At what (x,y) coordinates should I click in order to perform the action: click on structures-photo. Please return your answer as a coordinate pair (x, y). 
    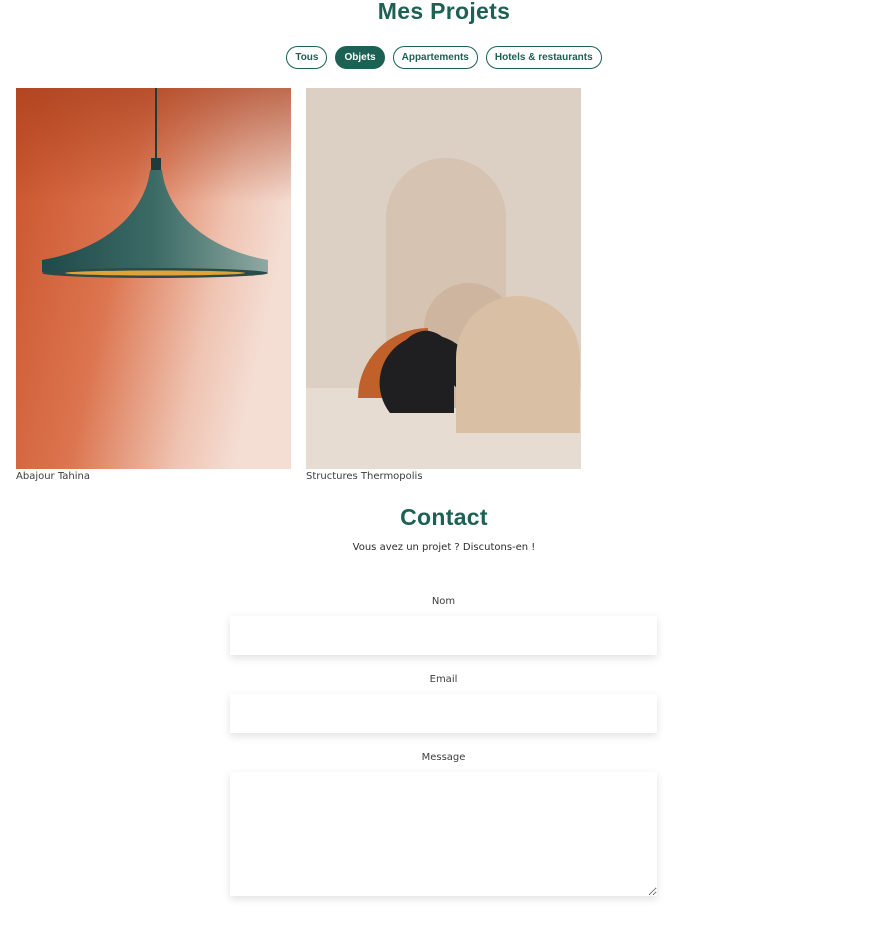
    Looking at the image, I should click on (443, 278).